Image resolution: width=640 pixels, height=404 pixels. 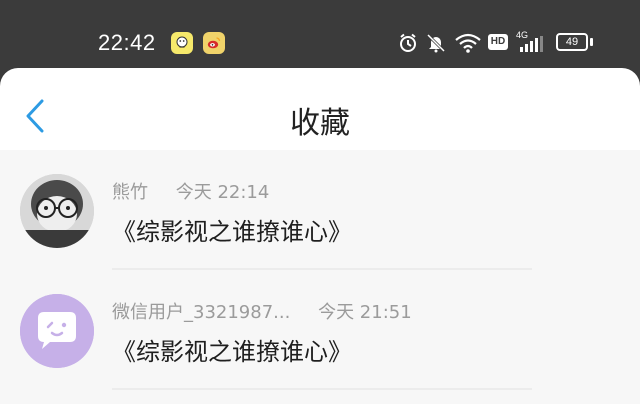 What do you see at coordinates (222, 192) in the screenshot?
I see `timestamp: 今天 22:14` at bounding box center [222, 192].